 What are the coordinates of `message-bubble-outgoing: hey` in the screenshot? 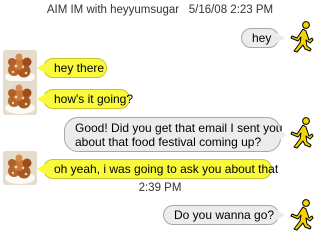 It's located at (263, 38).